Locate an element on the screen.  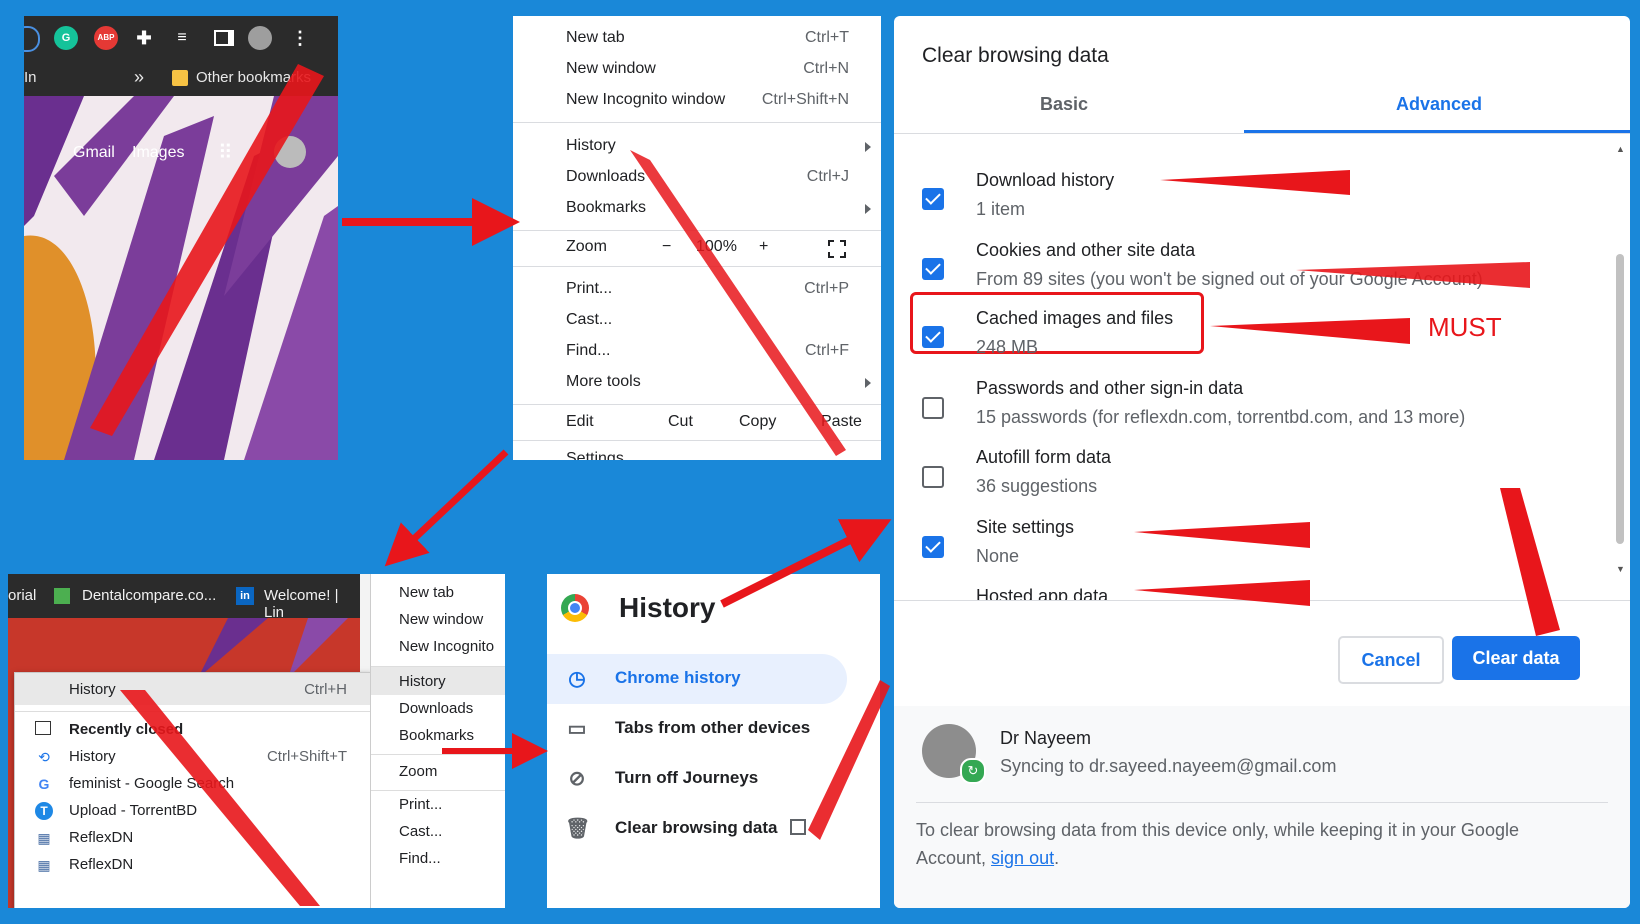
google-doodle-background: Gmail Images ⠿ is located at coordinates (181, 278).